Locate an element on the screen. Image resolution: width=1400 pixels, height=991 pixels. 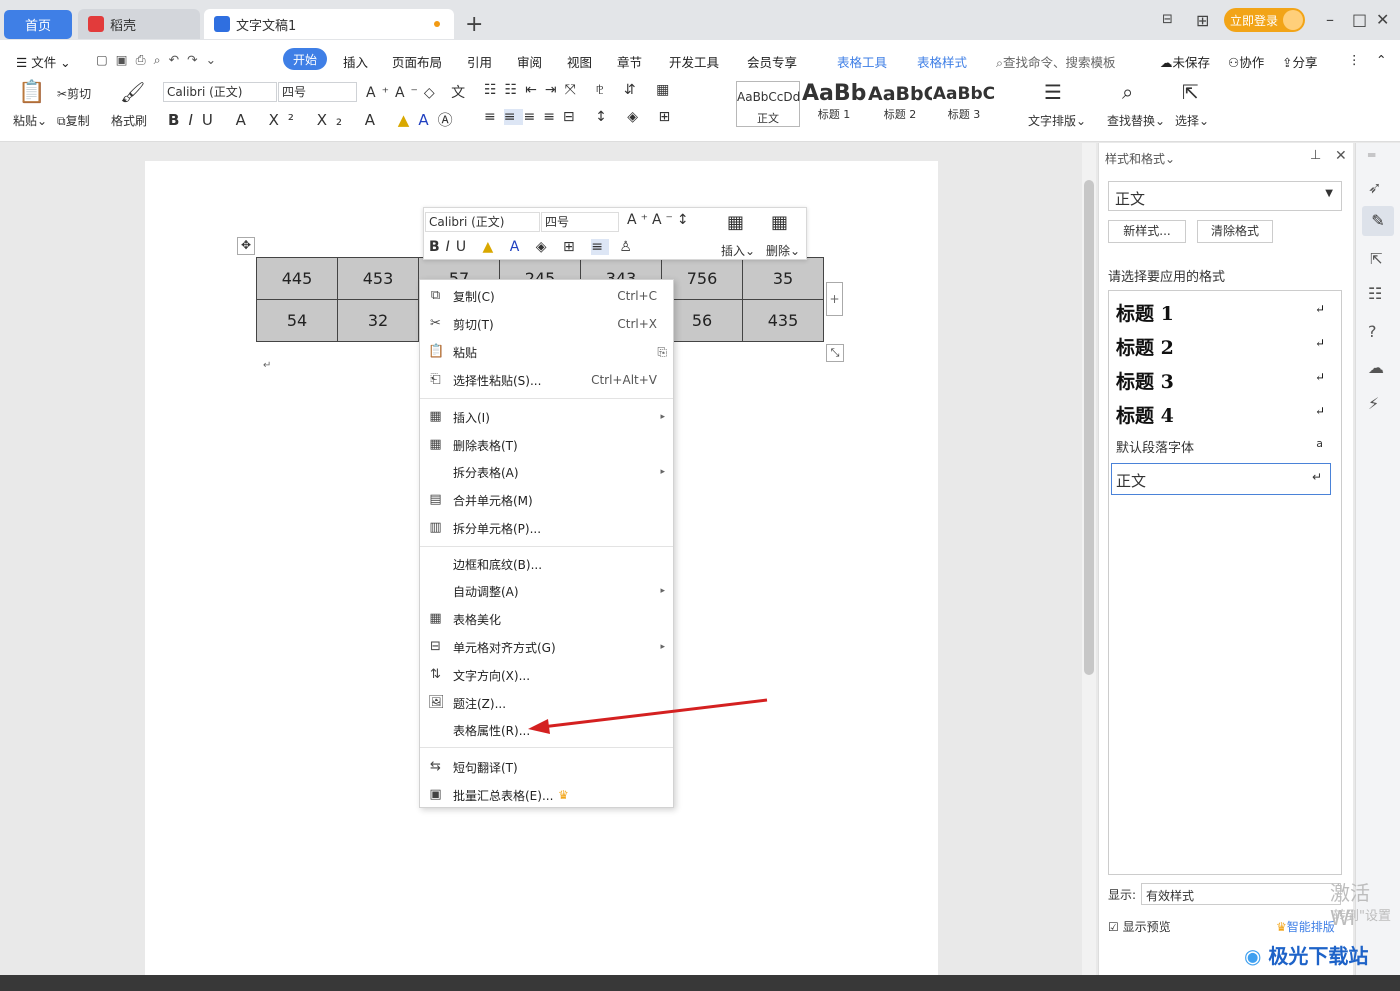
table-insert-icon: ▦ is located at coordinates (735, 222).